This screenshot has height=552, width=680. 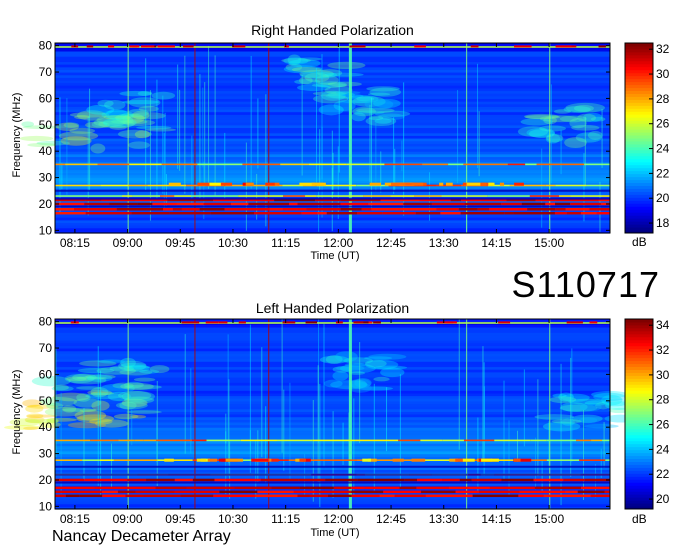 What do you see at coordinates (647, 414) in the screenshot?
I see `colorbar: 20 22 24 26 28 30 32 34` at bounding box center [647, 414].